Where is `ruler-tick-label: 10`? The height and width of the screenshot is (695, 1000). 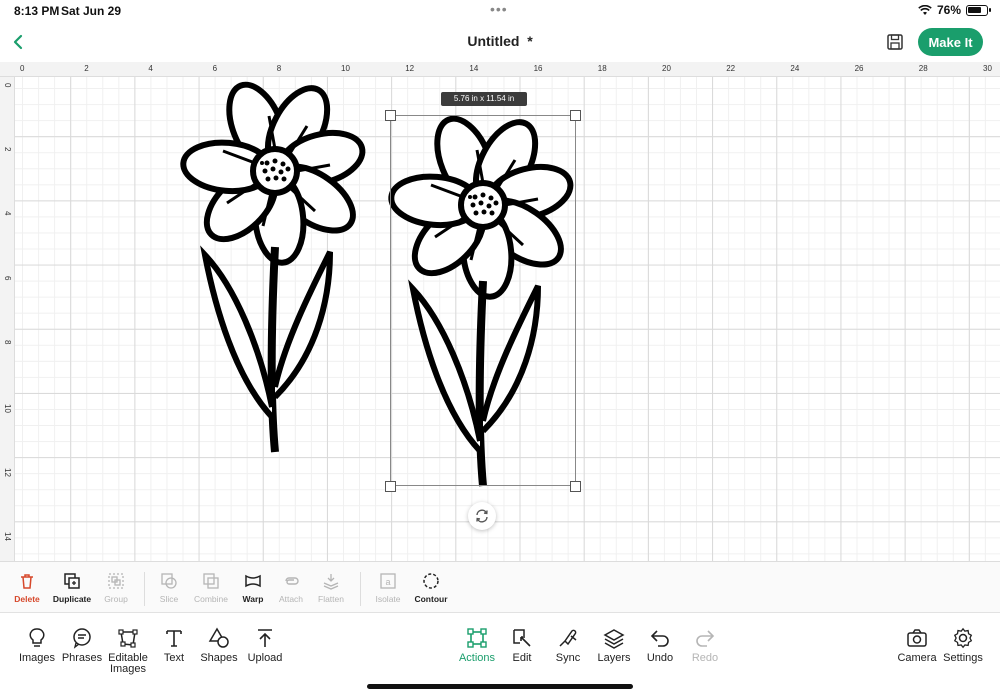 ruler-tick-label: 10 is located at coordinates (7, 408).